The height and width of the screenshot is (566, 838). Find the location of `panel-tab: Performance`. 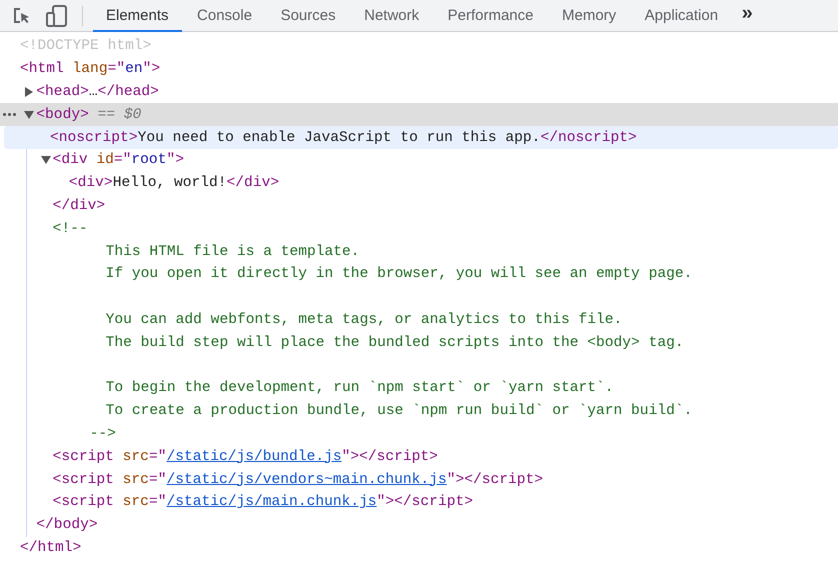

panel-tab: Performance is located at coordinates (490, 16).